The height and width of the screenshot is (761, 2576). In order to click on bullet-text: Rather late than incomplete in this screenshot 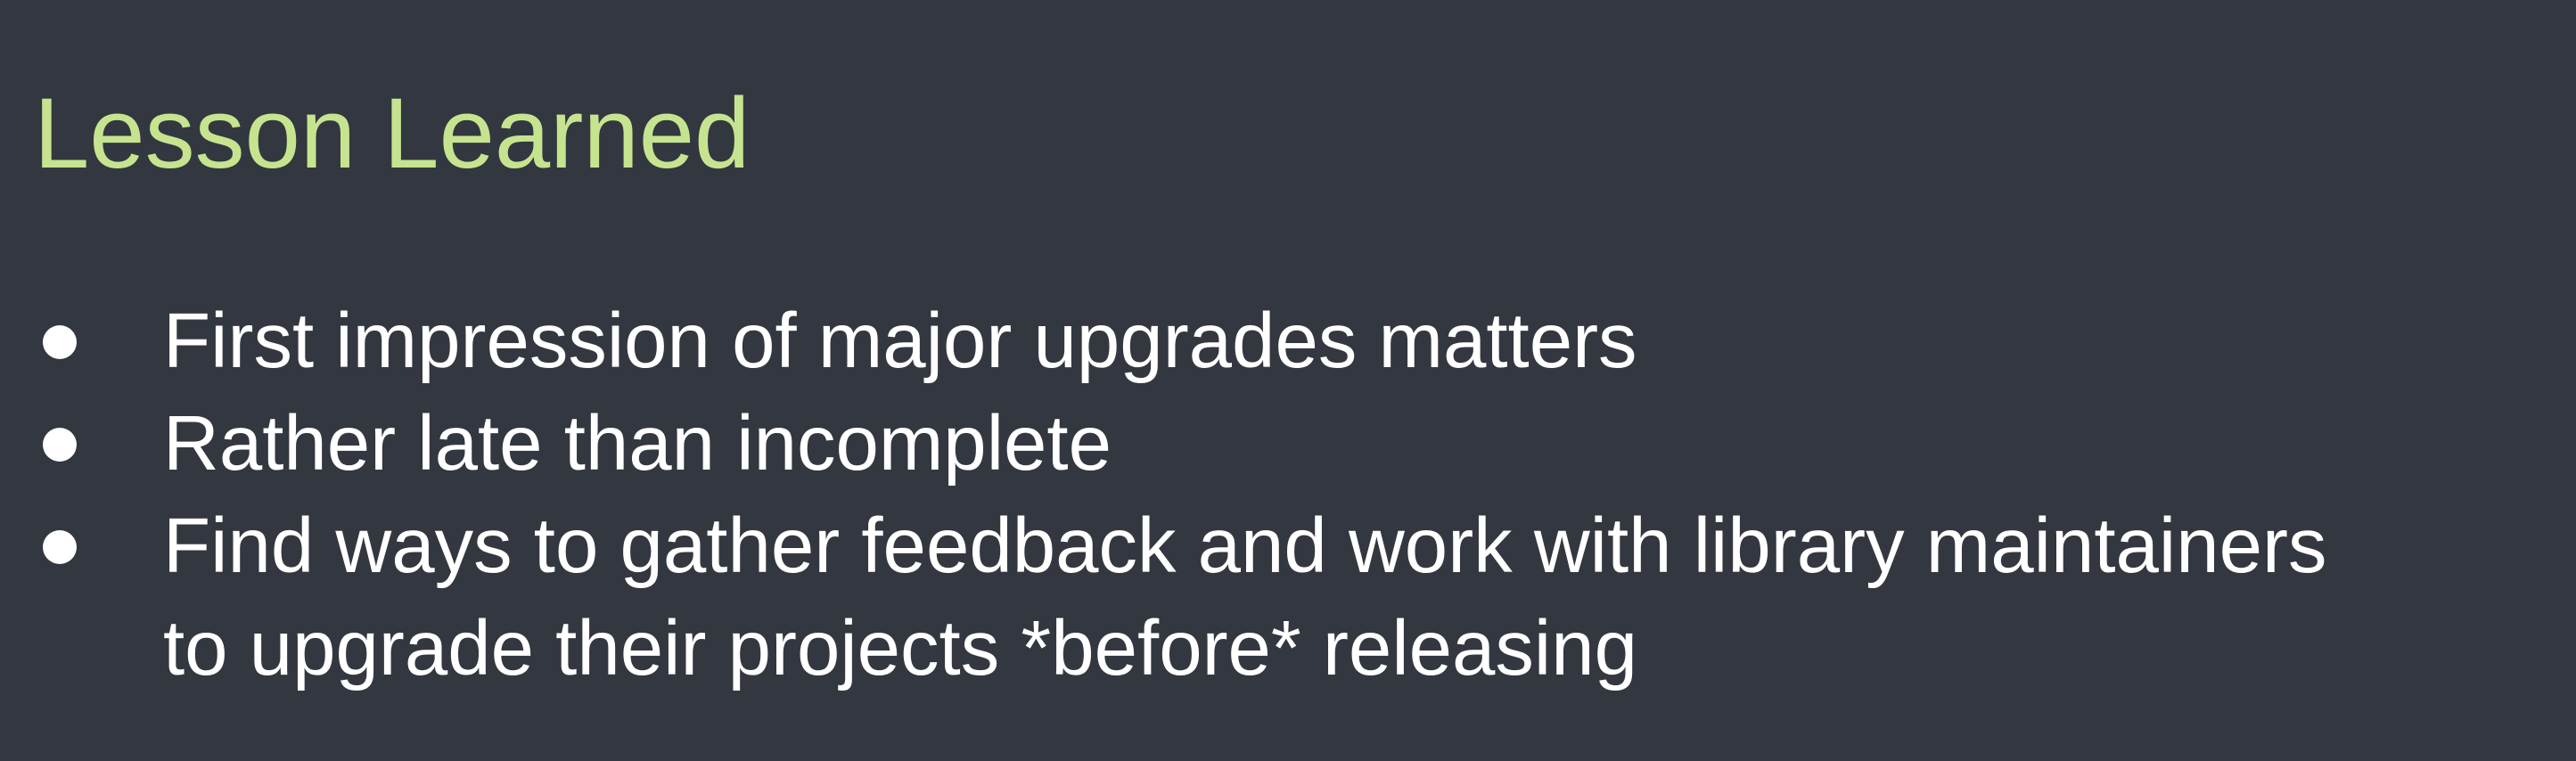, I will do `click(637, 443)`.